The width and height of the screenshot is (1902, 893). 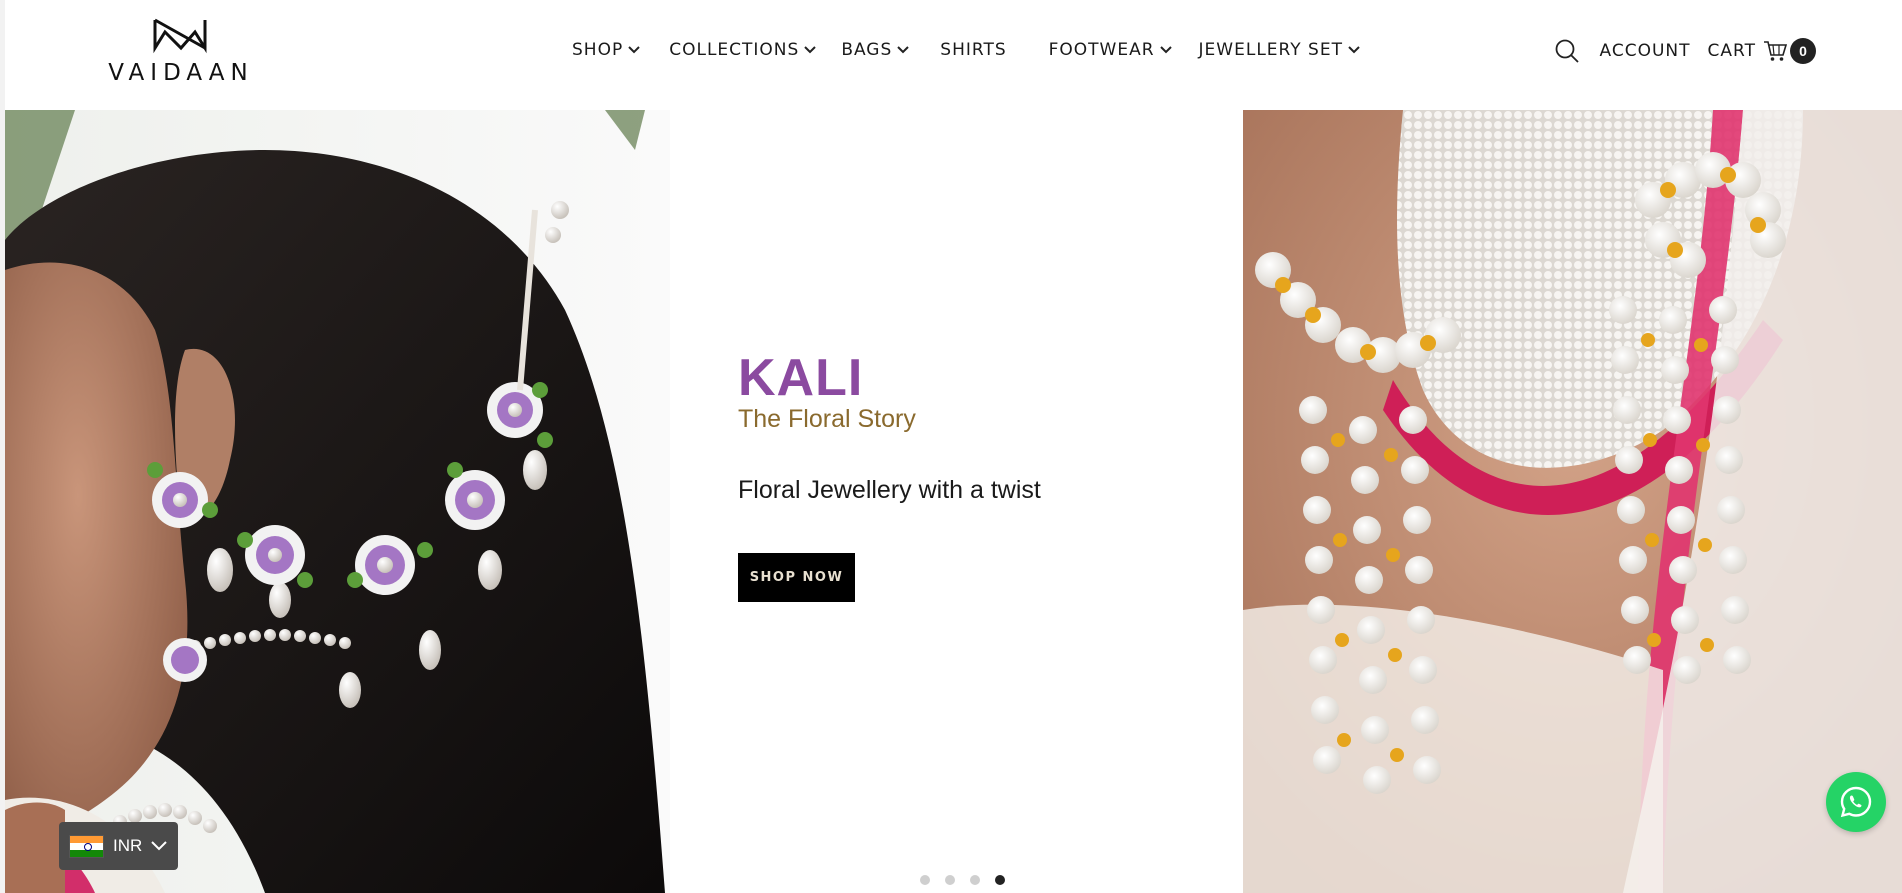 I want to click on nav-item-collections: COLLECTIONS, so click(x=743, y=50).